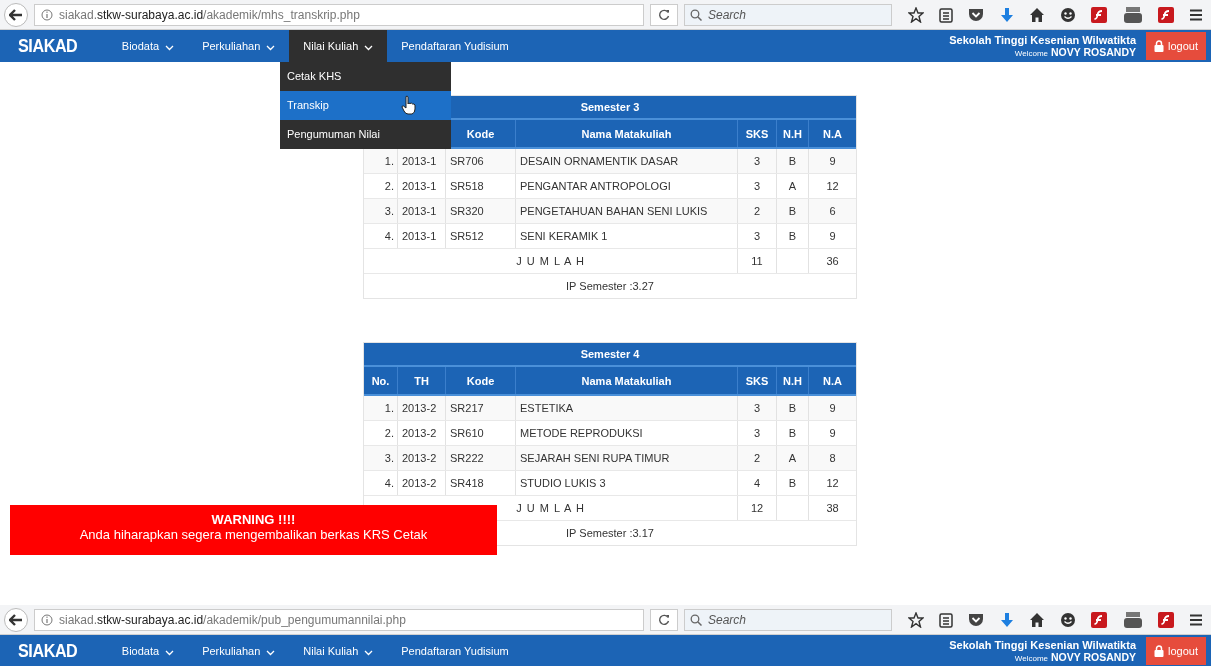  What do you see at coordinates (253, 519) in the screenshot?
I see `warning-title: WARNING !!!!` at bounding box center [253, 519].